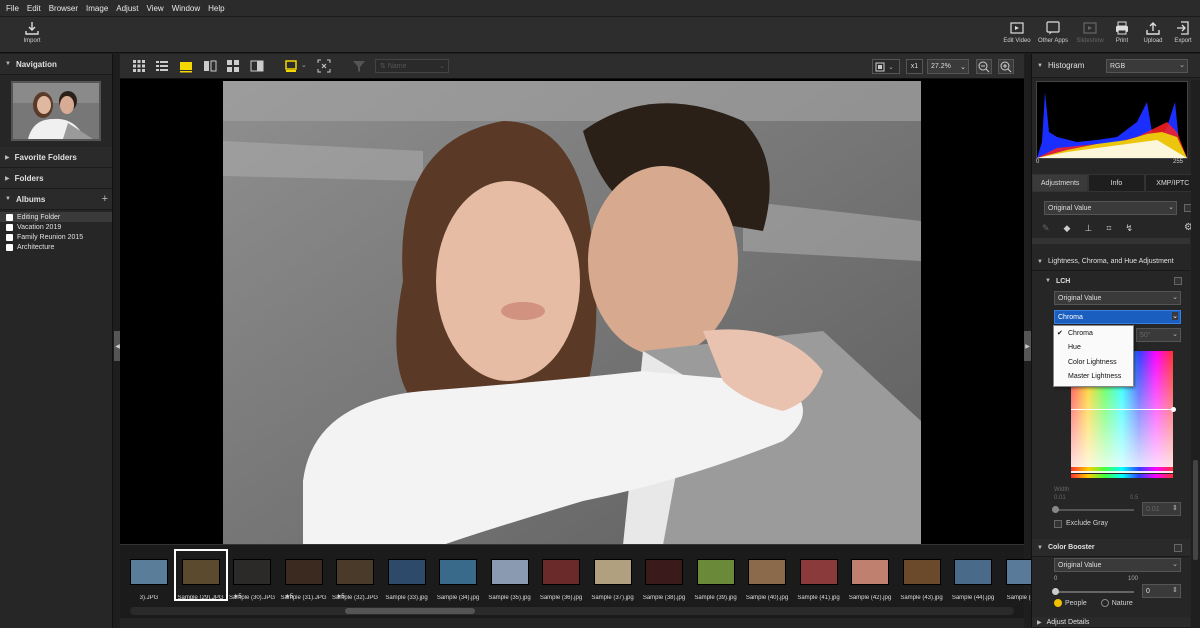 Image resolution: width=1200 pixels, height=628 pixels. What do you see at coordinates (233, 66) in the screenshot?
I see `multi-view-icon` at bounding box center [233, 66].